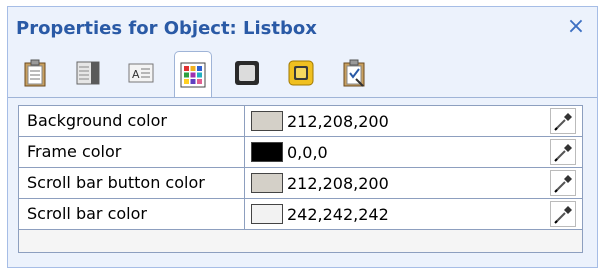  I want to click on property-row-frame-color: Frame color 0,0,0, so click(300, 152).